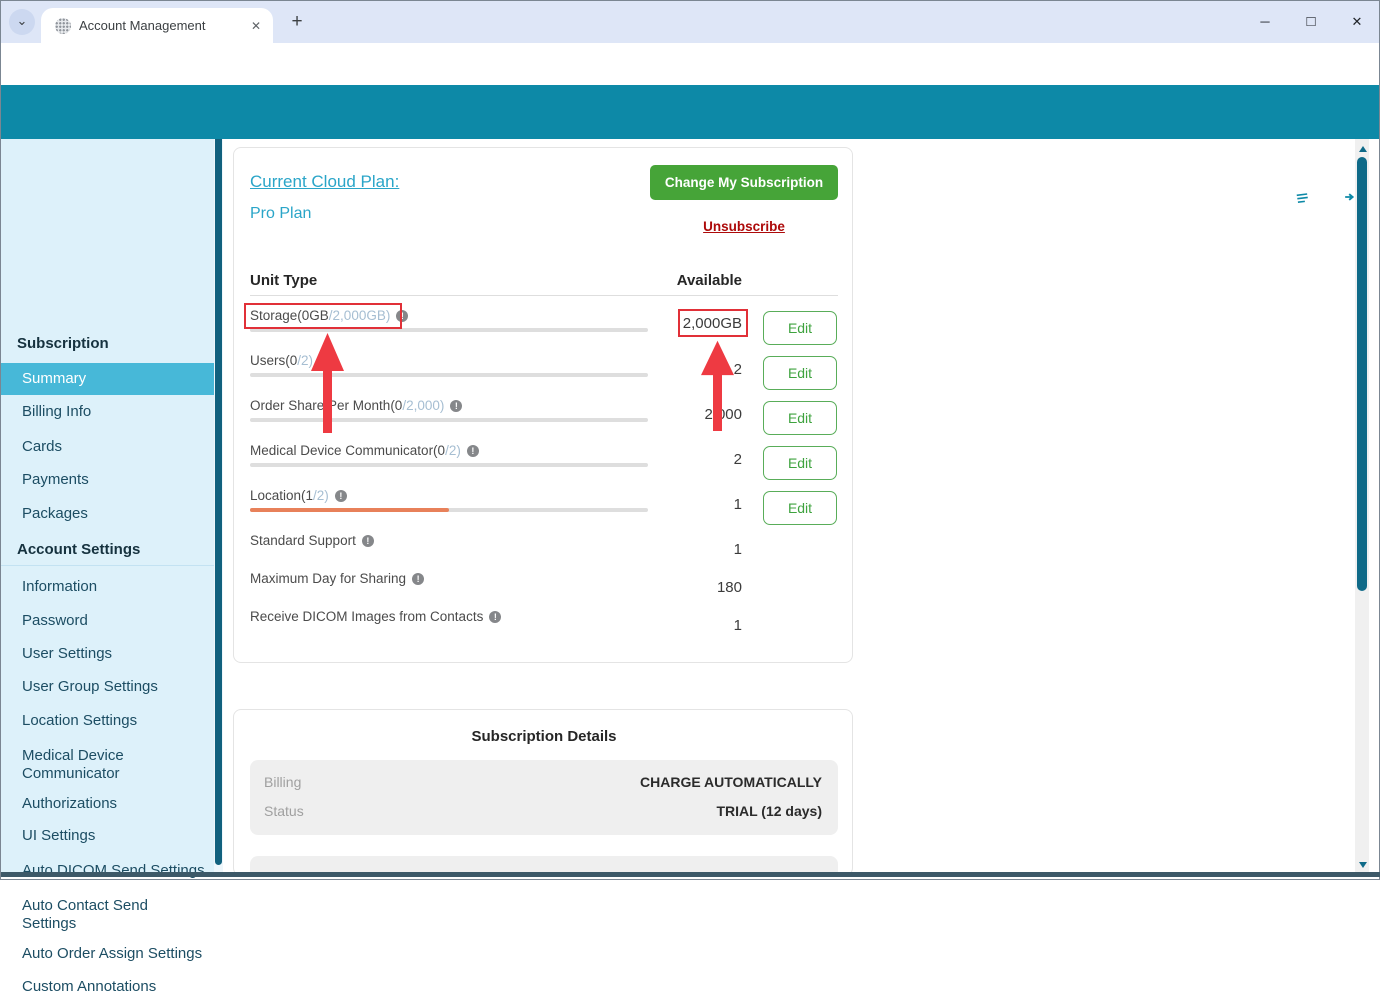 This screenshot has width=1380, height=996. Describe the element at coordinates (281, 213) in the screenshot. I see `plan-name: Pro Plan` at that location.